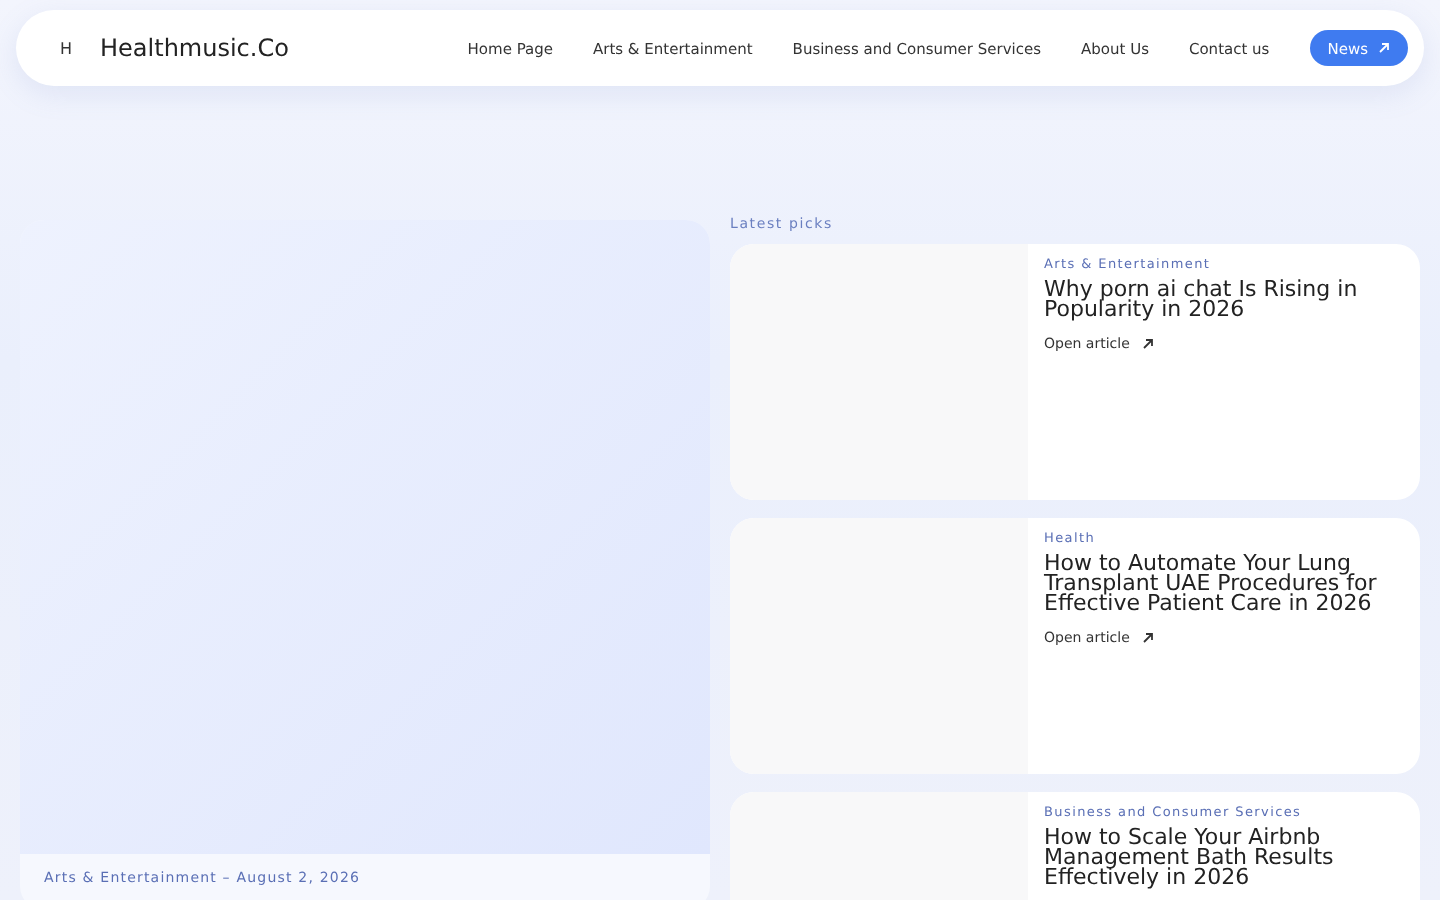  I want to click on site-name: Healthmusic.Co, so click(194, 48).